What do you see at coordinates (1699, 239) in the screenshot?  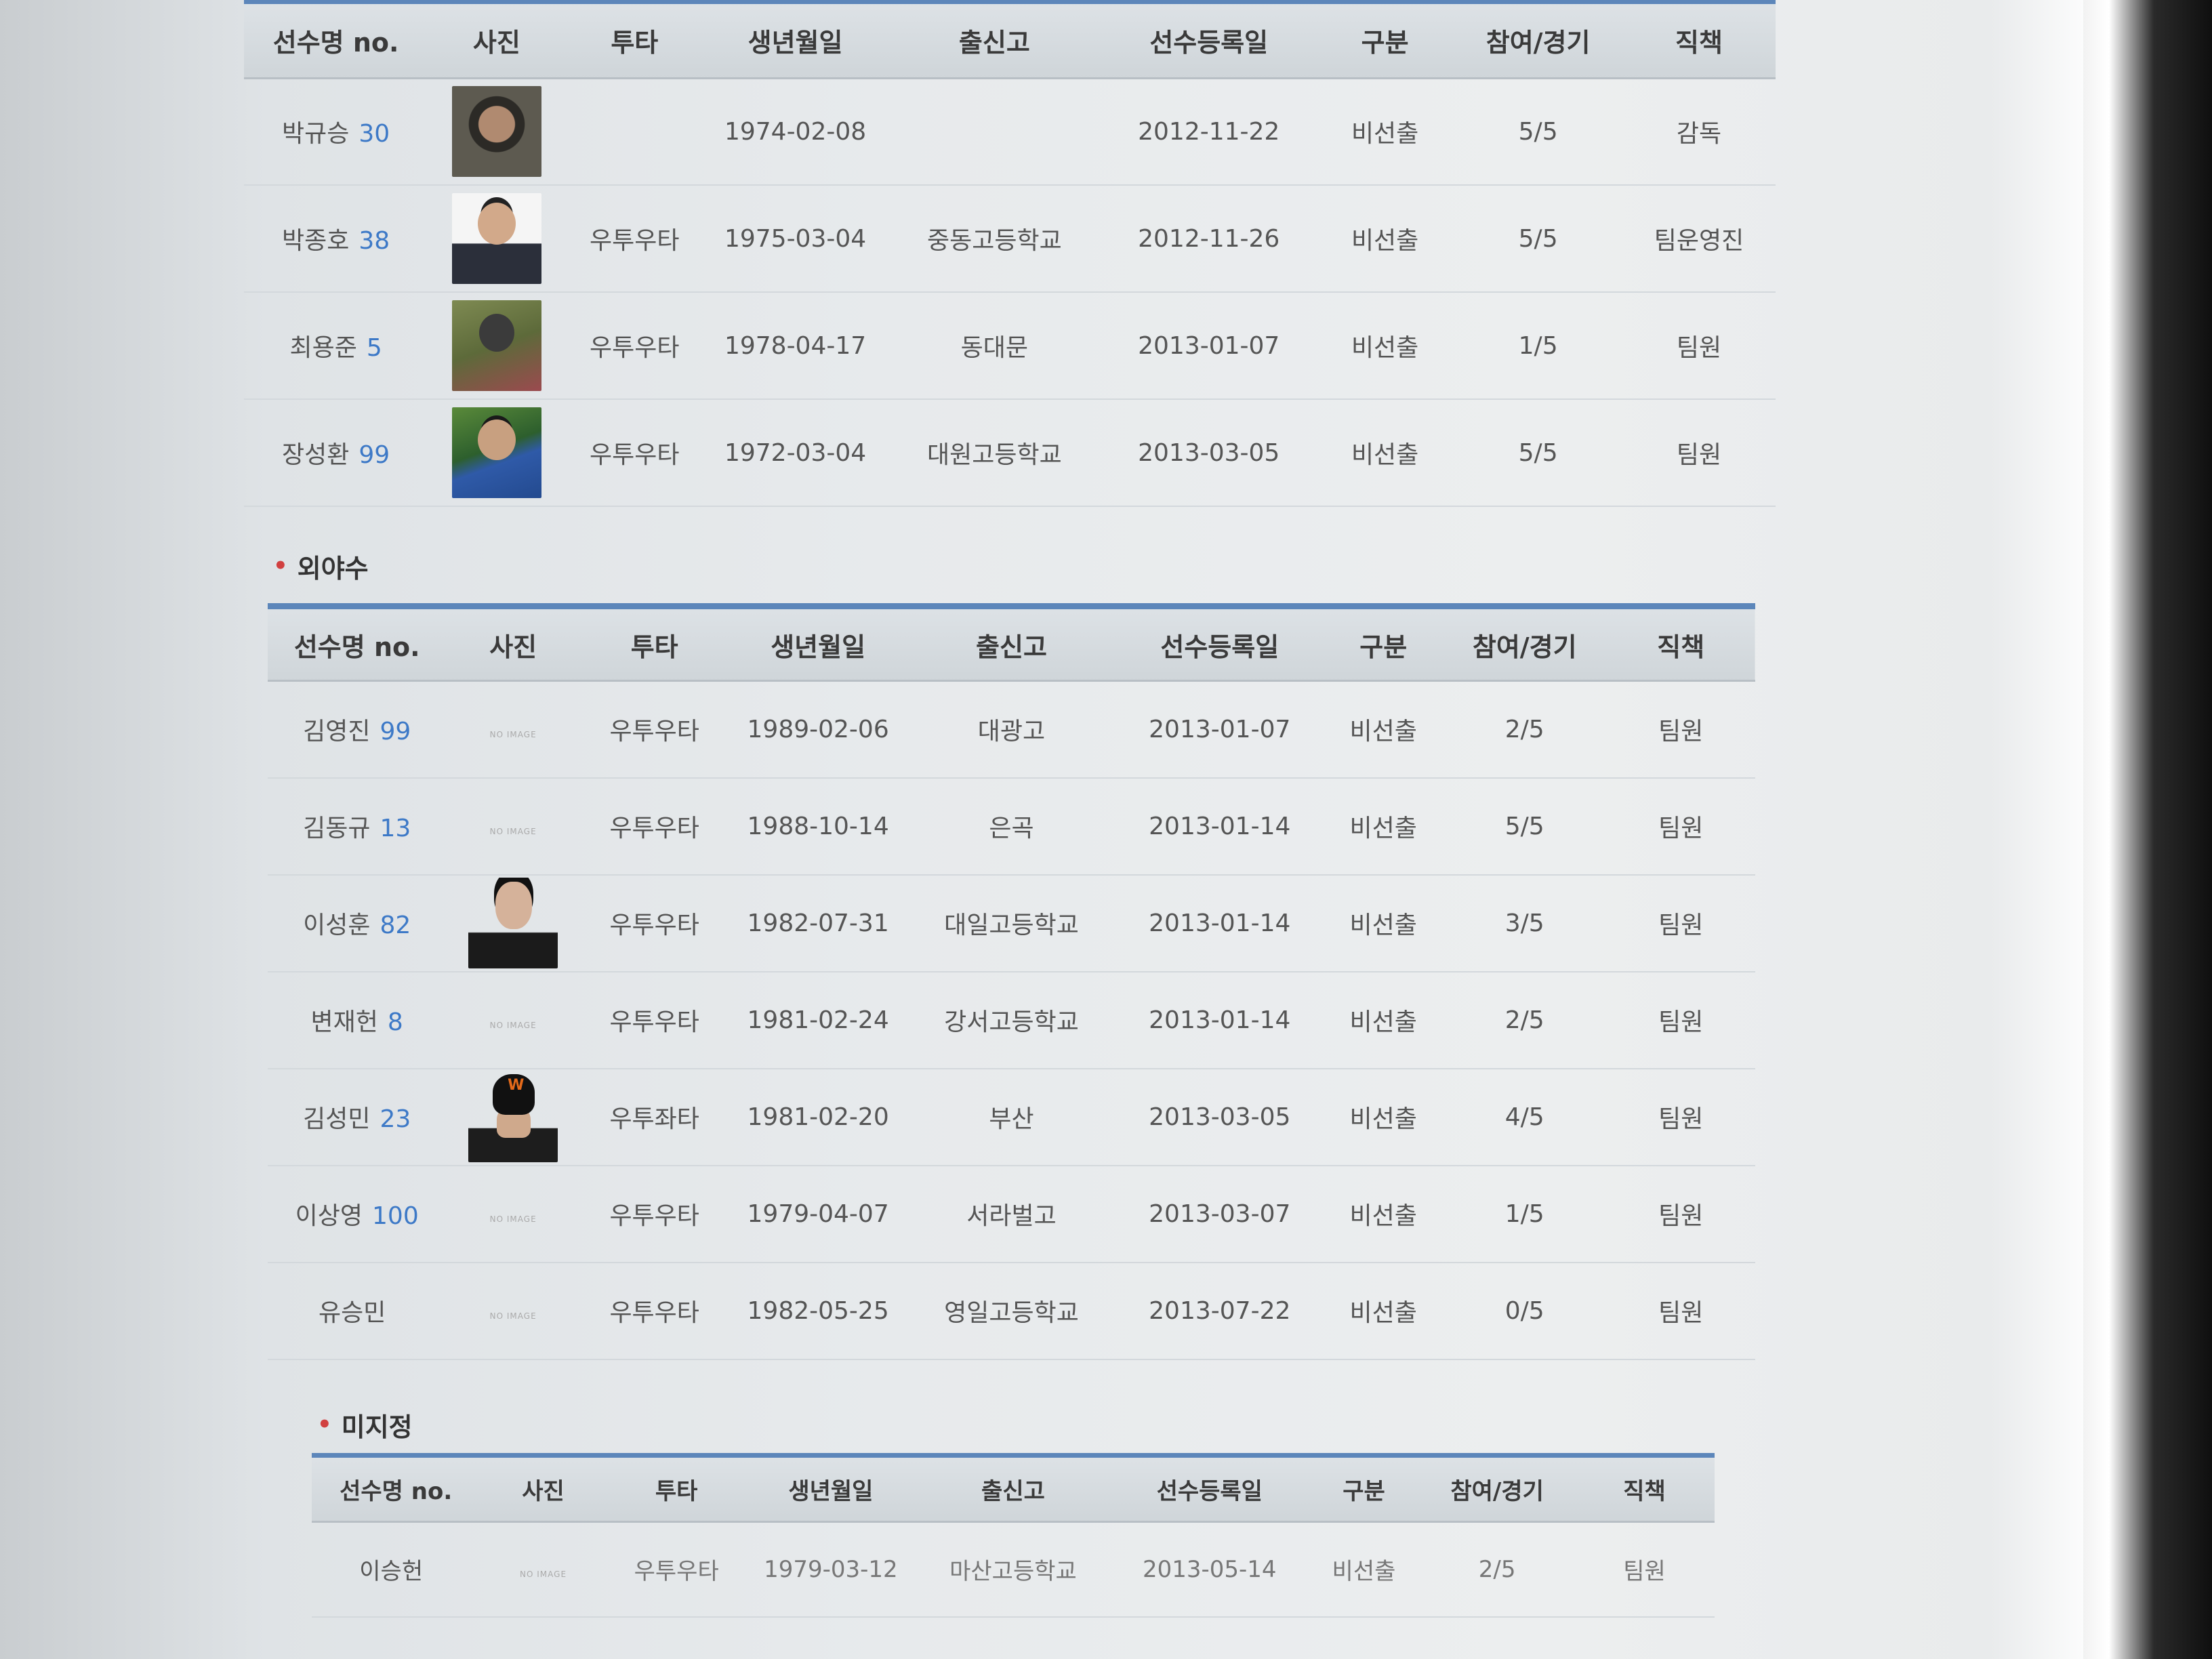 I see `cell-role: 팀운영진` at bounding box center [1699, 239].